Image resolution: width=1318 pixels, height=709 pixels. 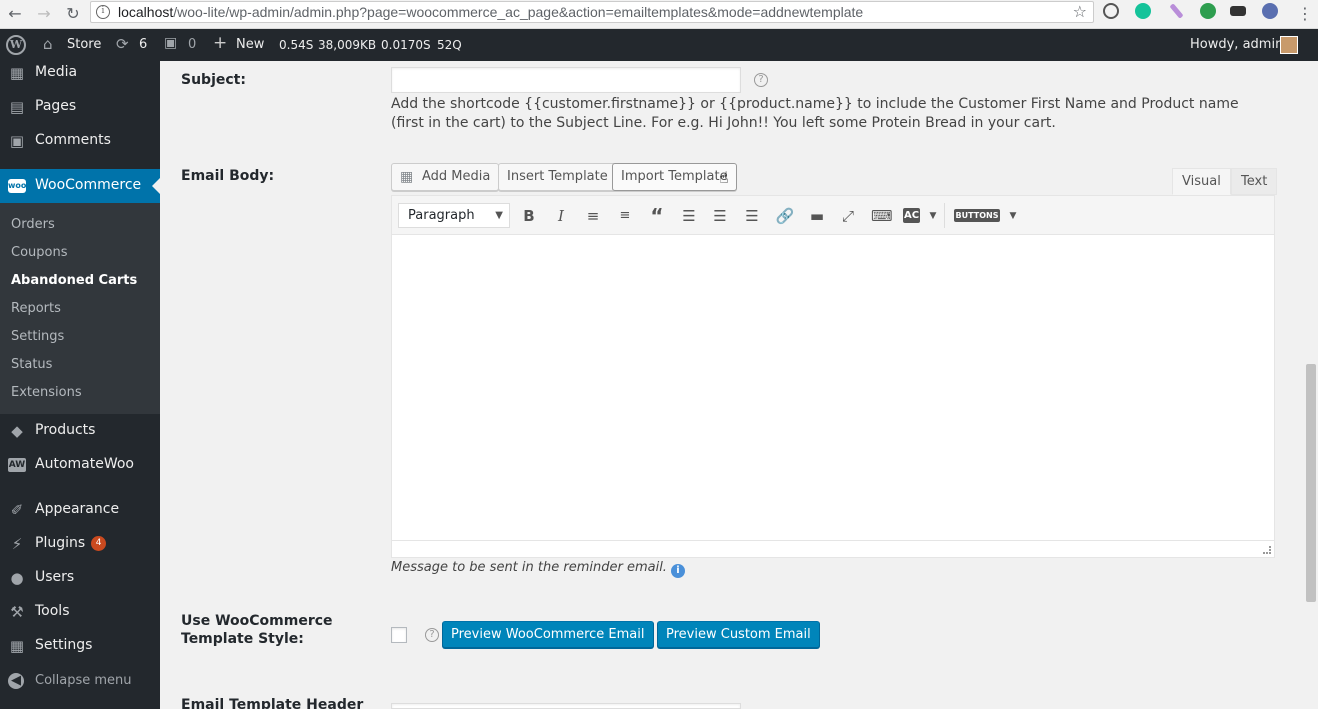 I want to click on page-scrollbar, so click(x=1311, y=385).